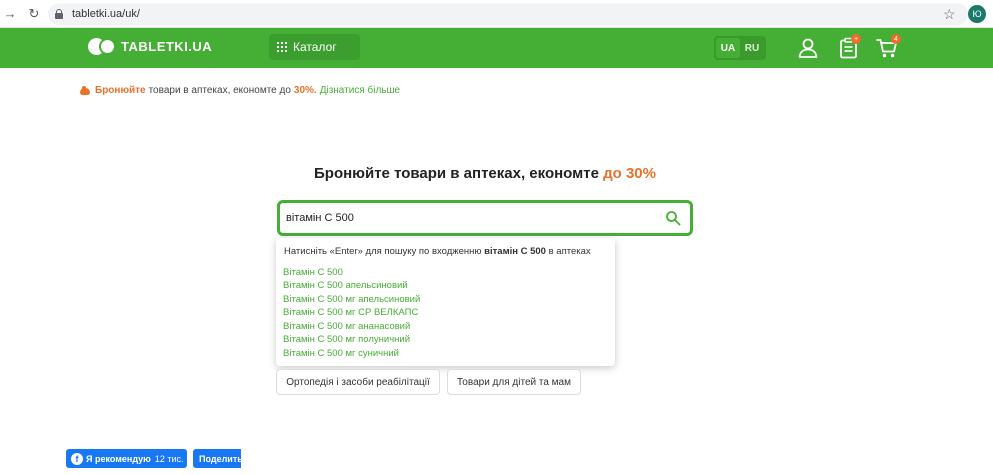 The width and height of the screenshot is (993, 475). What do you see at coordinates (77, 458) in the screenshot?
I see `facebook-icon: f` at bounding box center [77, 458].